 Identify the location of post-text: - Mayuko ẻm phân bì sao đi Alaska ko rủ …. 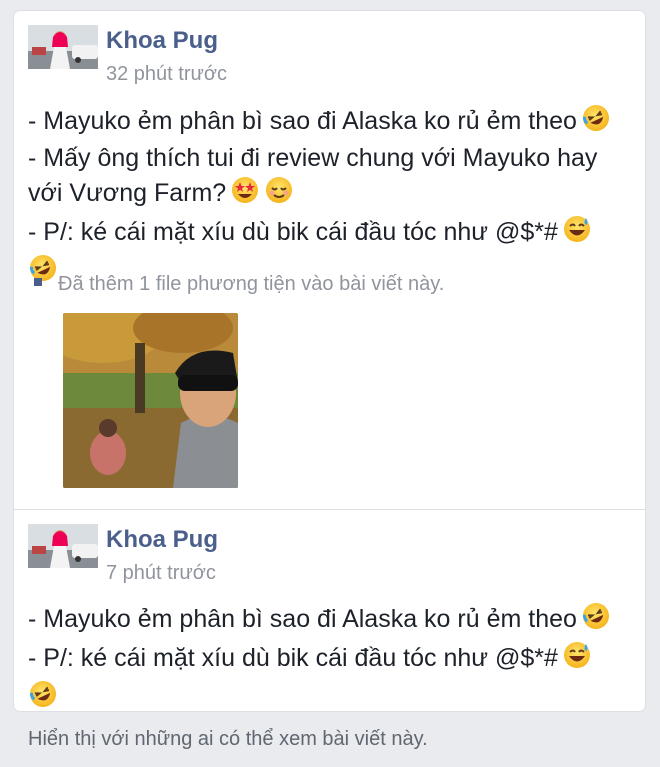
(328, 656).